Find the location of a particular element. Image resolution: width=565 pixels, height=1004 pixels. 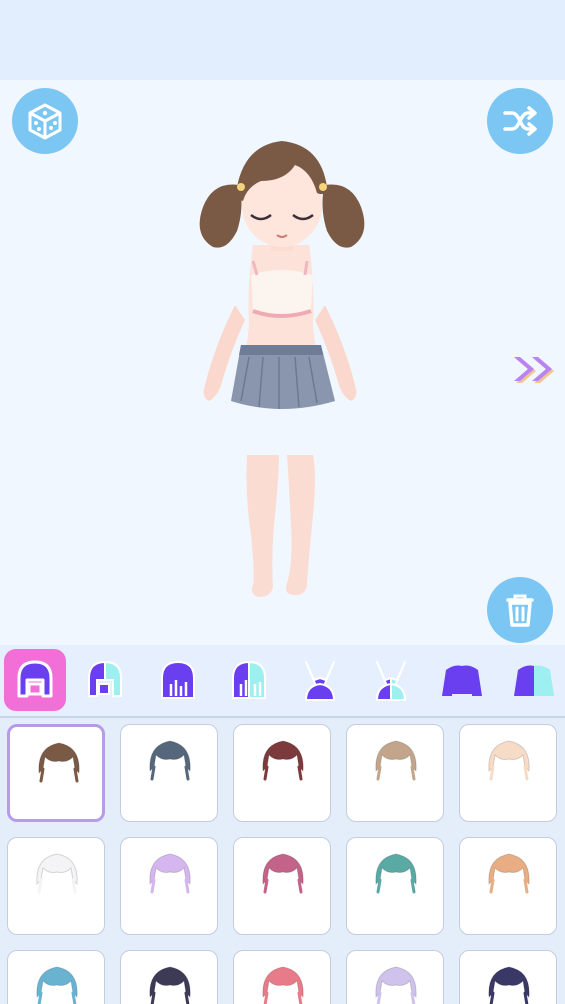

category-tab-bar is located at coordinates (282, 681).